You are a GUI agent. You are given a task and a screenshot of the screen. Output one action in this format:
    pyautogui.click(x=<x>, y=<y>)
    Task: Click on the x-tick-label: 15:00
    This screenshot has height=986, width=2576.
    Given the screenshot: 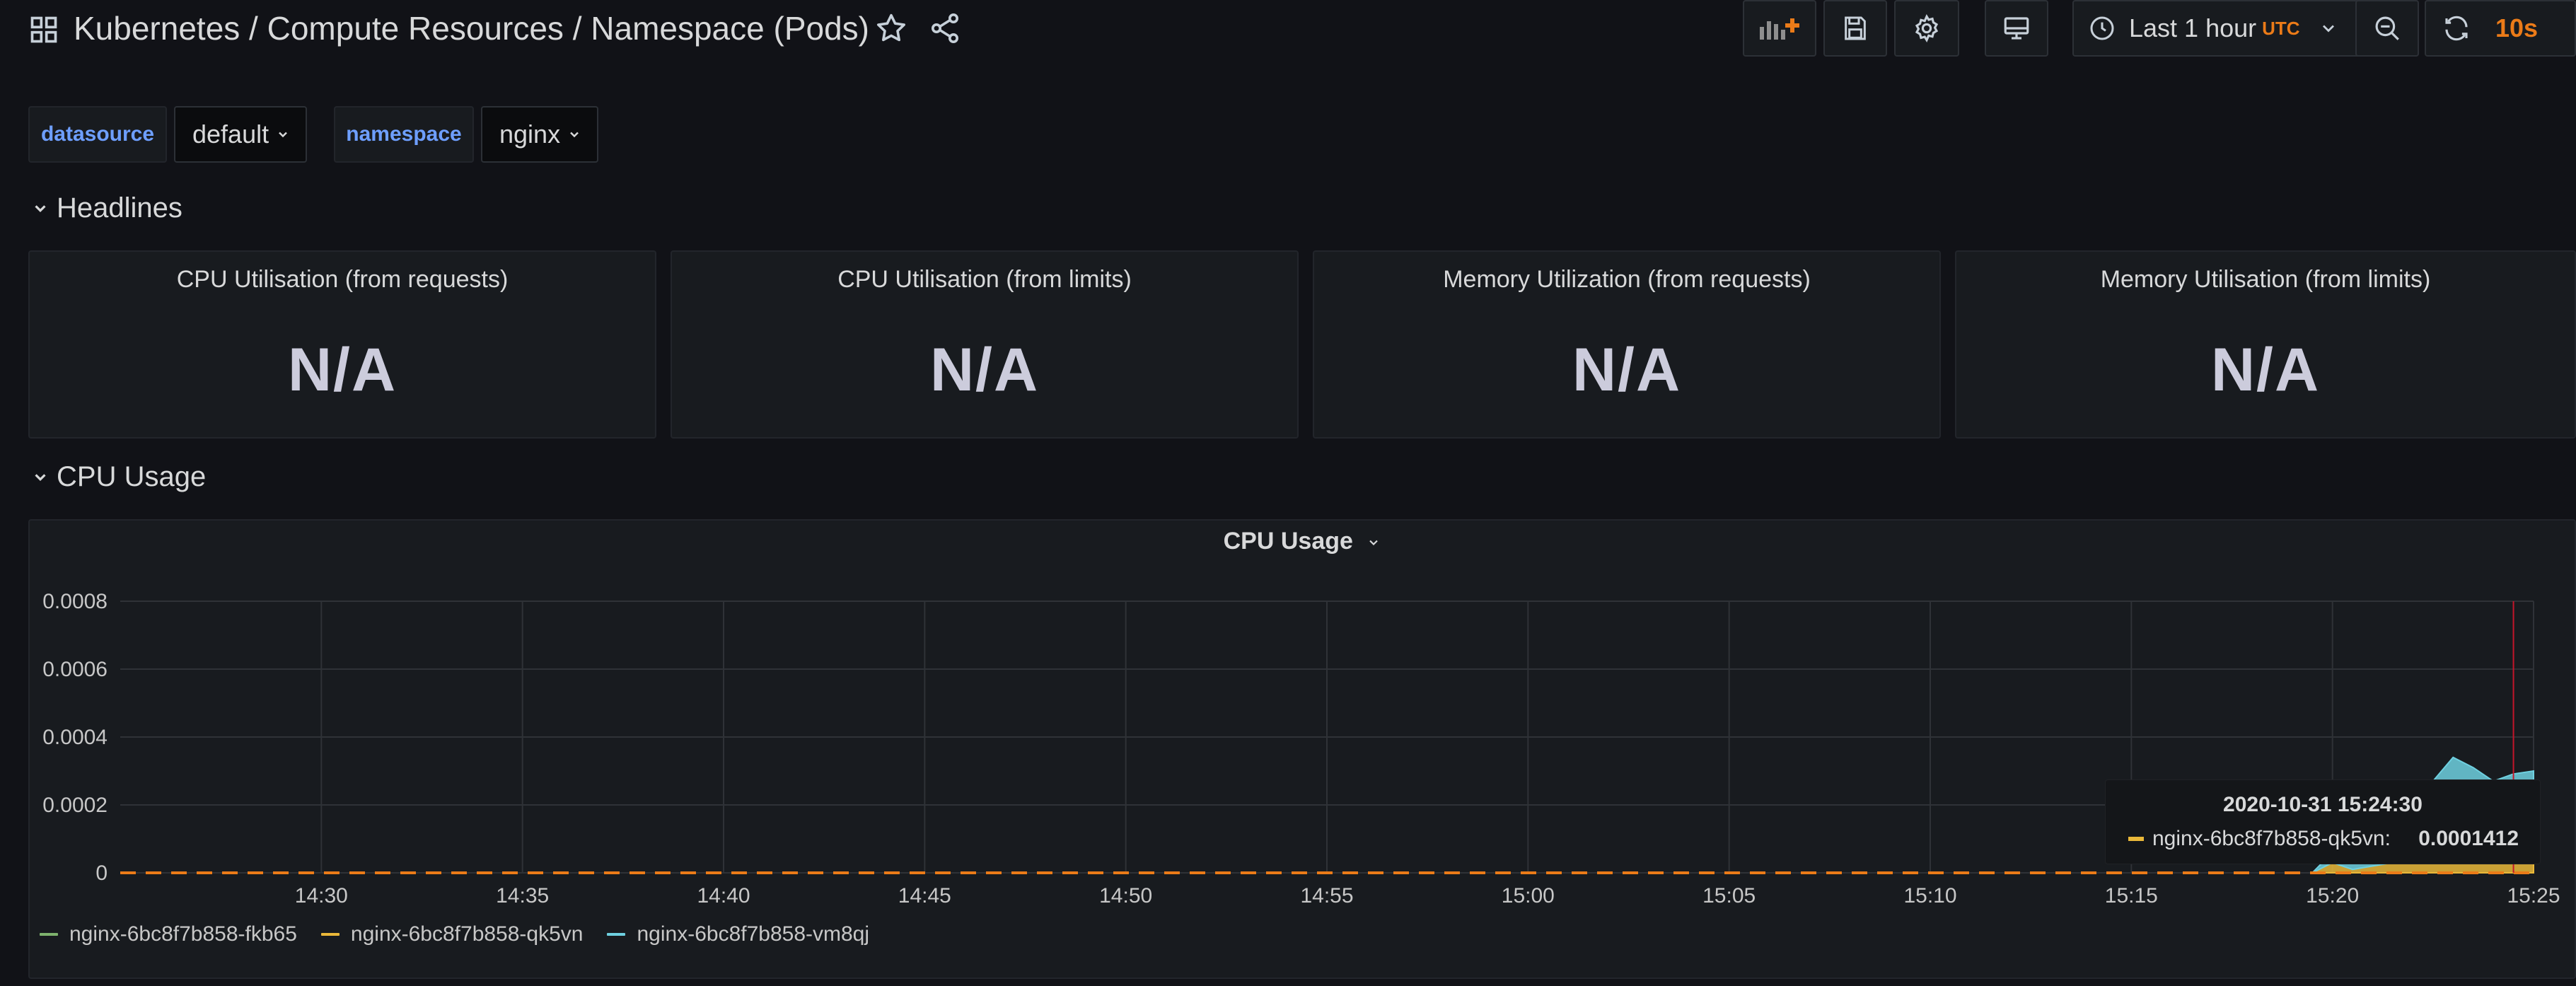 What is the action you would take?
    pyautogui.click(x=1528, y=895)
    